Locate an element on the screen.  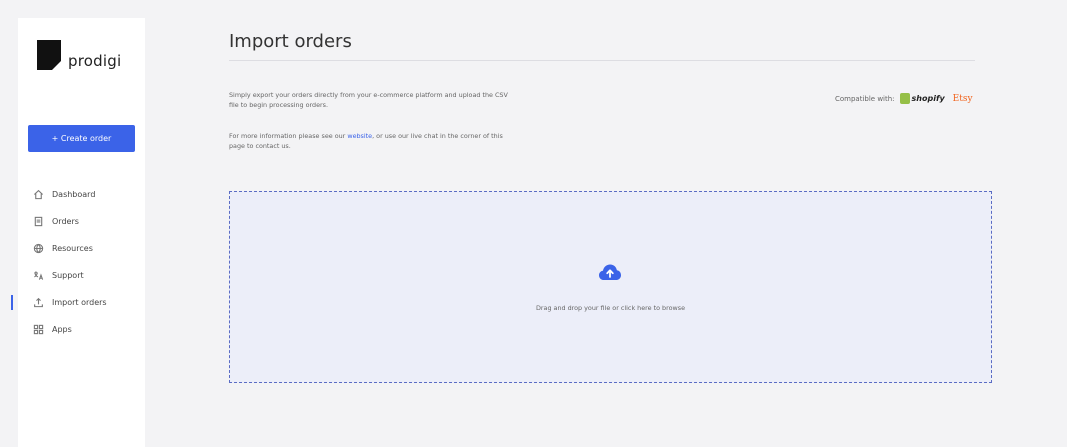
sidebar-item-import-orders: Import orders is located at coordinates (78, 302).